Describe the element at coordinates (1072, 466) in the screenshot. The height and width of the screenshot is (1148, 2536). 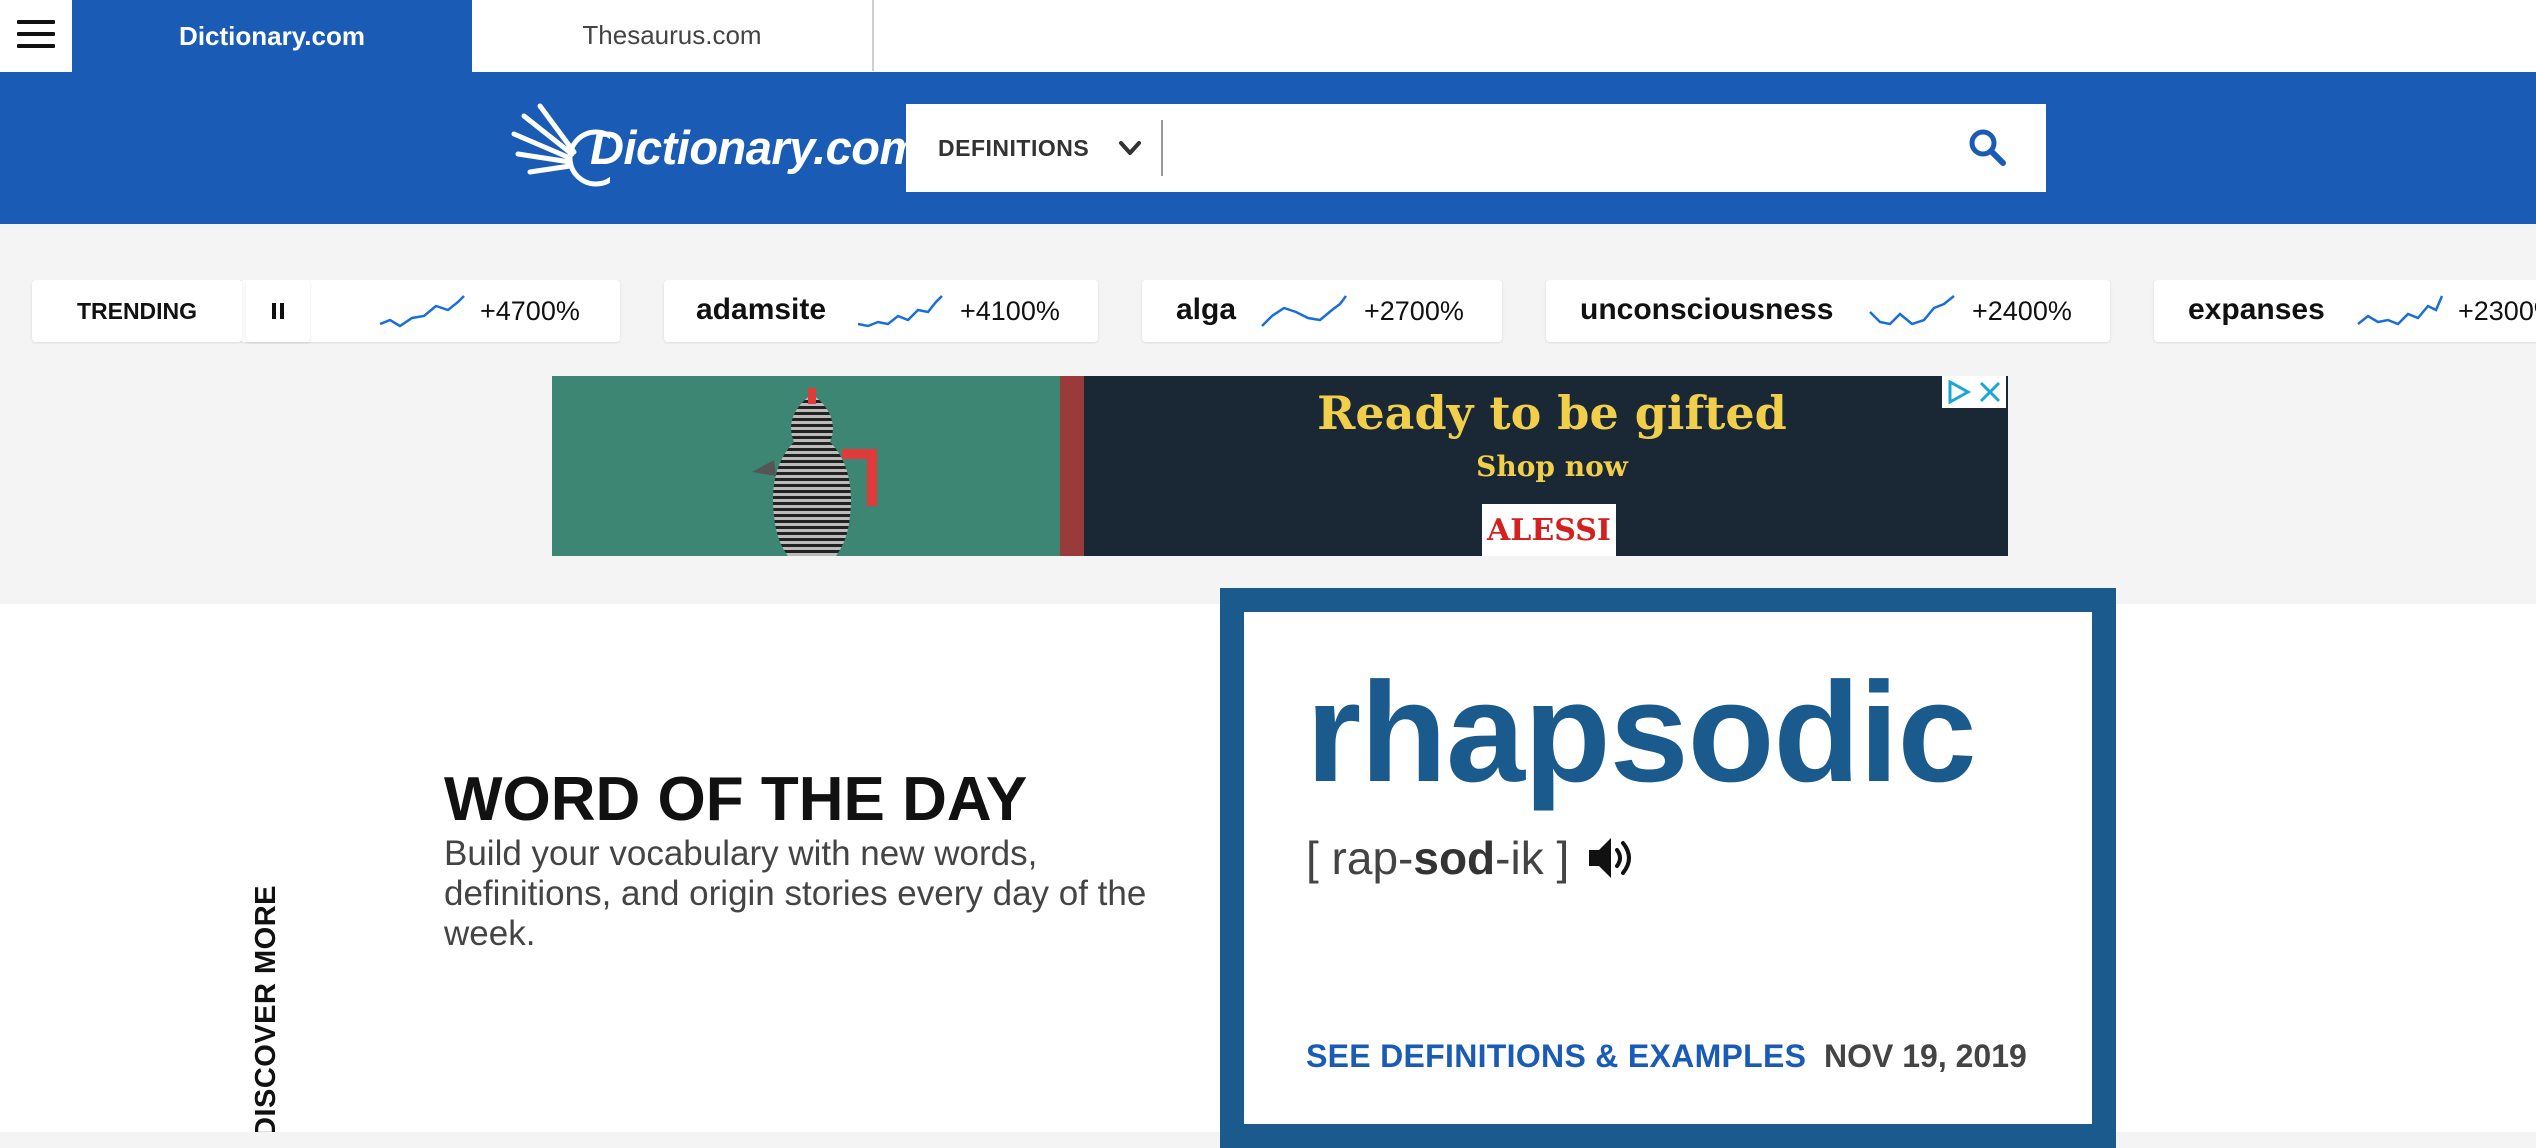
I see `ad-divider` at that location.